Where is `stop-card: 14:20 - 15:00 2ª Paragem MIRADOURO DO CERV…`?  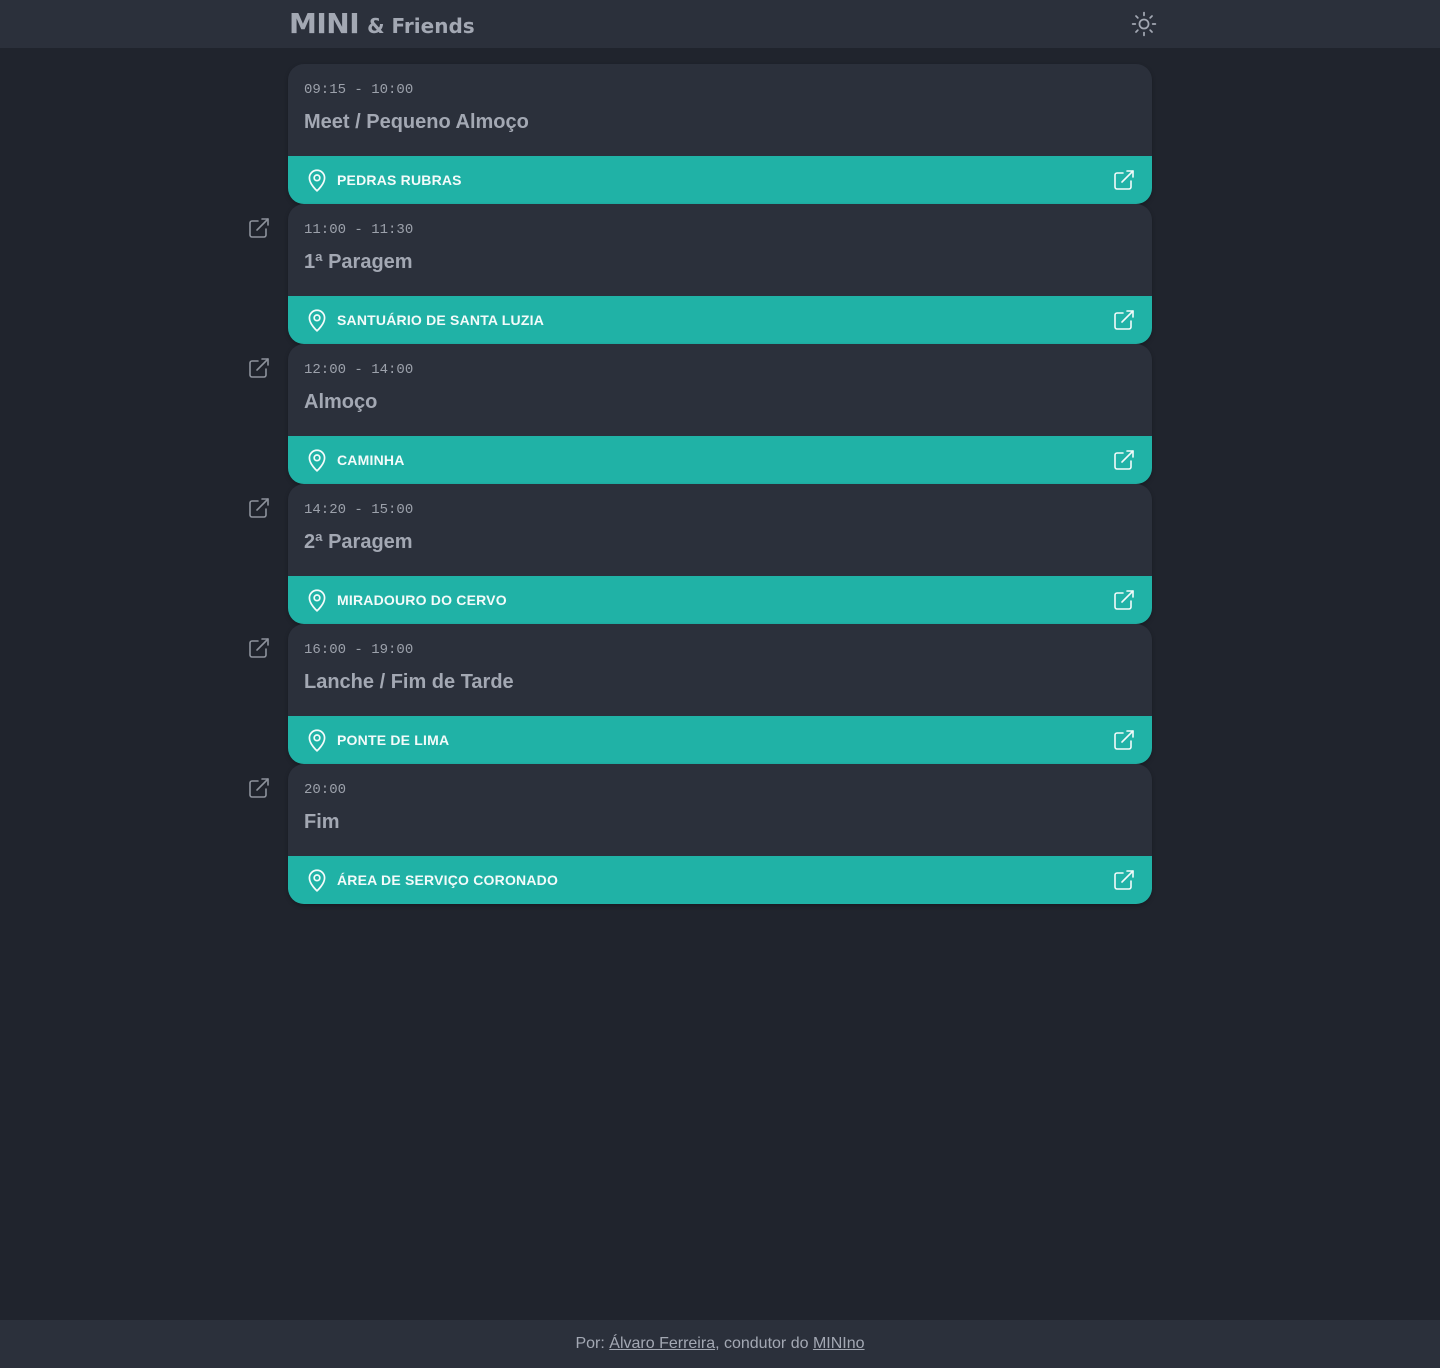 stop-card: 14:20 - 15:00 2ª Paragem MIRADOURO DO CERV… is located at coordinates (720, 554).